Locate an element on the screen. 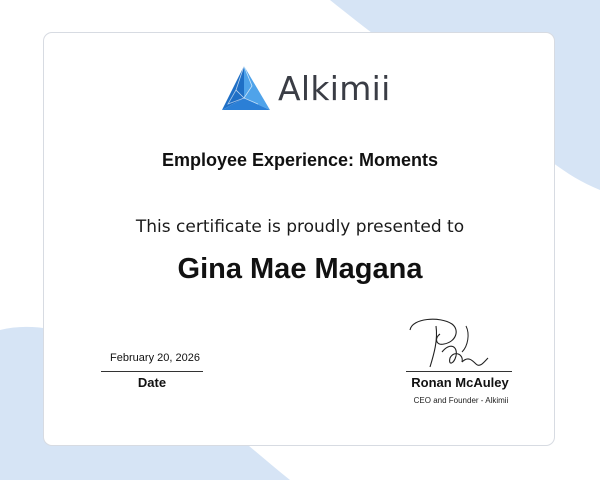 This screenshot has height=480, width=600. presented-to-text: This certificate is proudly presented to is located at coordinates (300, 227).